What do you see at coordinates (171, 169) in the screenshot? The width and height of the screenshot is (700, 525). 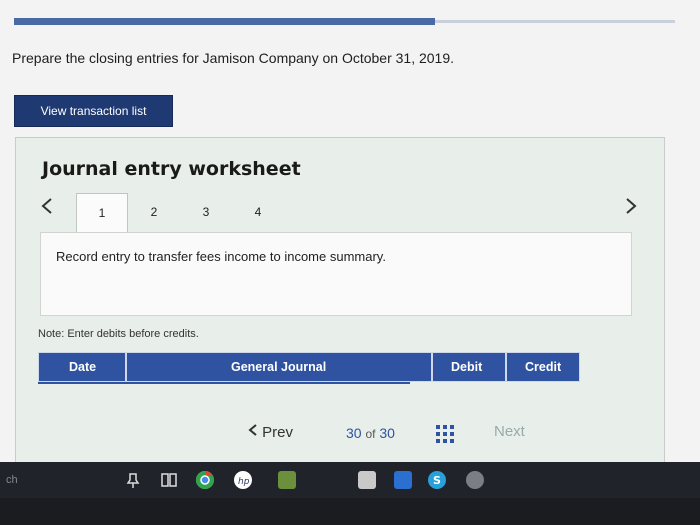 I see `worksheet-title: Journal entry worksheet` at bounding box center [171, 169].